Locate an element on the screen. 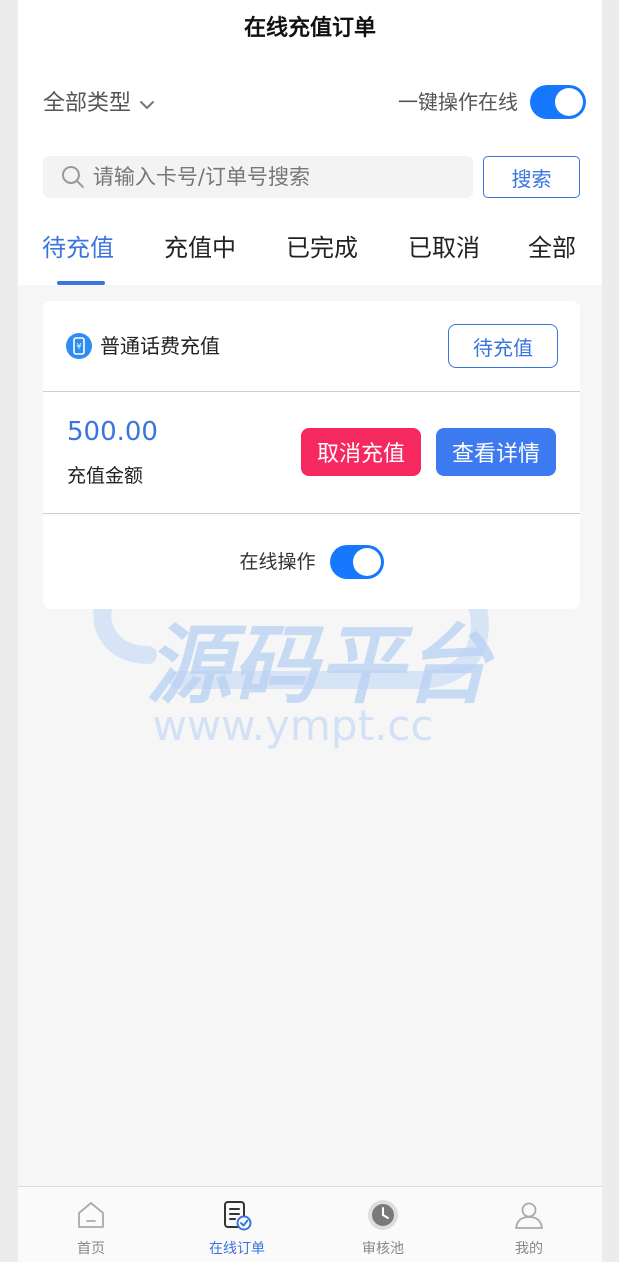 The height and width of the screenshot is (1262, 619). online-operation-label: 在线操作 is located at coordinates (277, 562).